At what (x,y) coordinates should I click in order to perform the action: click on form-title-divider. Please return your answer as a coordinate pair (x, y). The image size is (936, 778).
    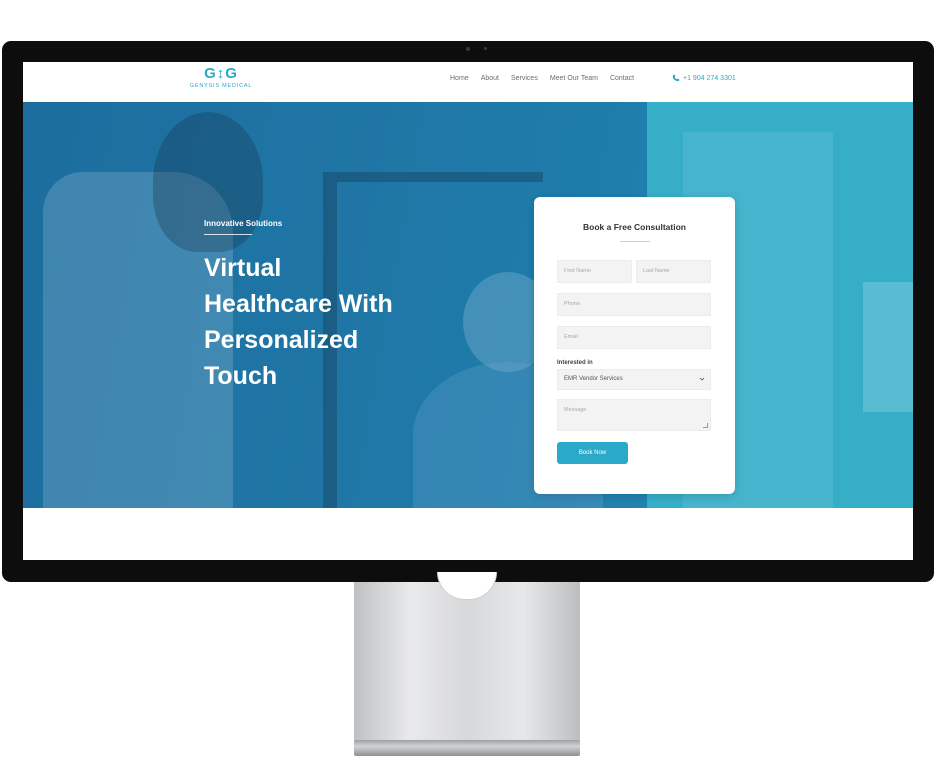
    Looking at the image, I should click on (635, 241).